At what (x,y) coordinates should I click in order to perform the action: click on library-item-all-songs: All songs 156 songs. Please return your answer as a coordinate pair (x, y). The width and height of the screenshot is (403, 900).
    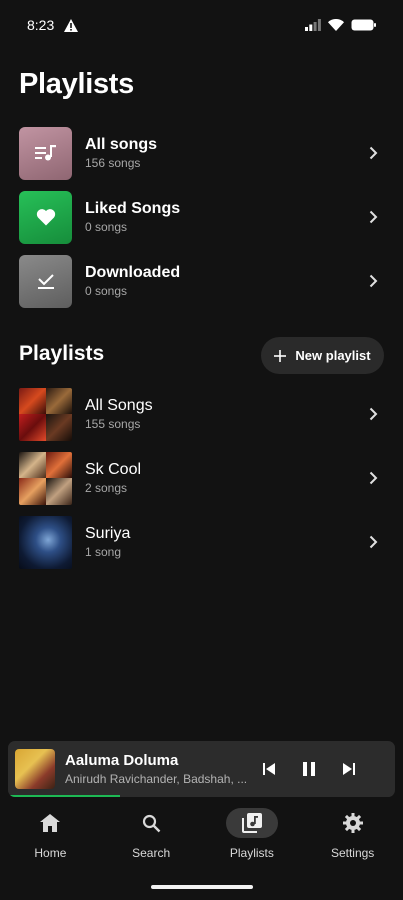
    Looking at the image, I should click on (202, 153).